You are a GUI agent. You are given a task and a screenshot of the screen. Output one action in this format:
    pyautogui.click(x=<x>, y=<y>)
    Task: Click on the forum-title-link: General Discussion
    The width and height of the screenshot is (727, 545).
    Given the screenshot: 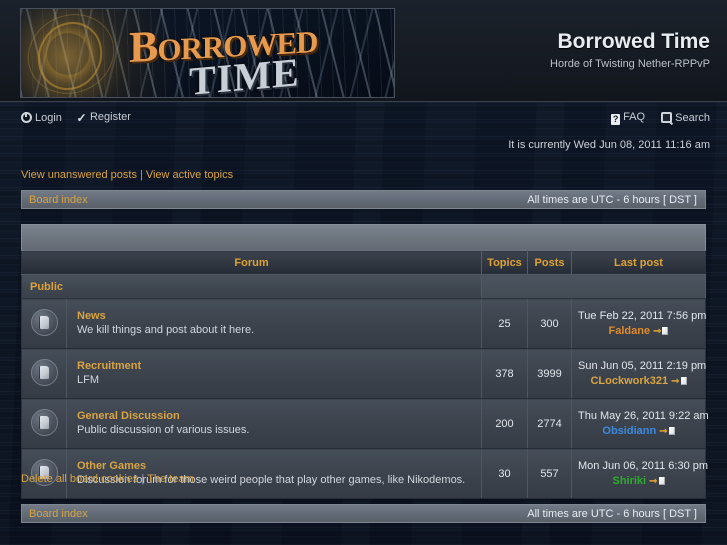 What is the action you would take?
    pyautogui.click(x=275, y=416)
    